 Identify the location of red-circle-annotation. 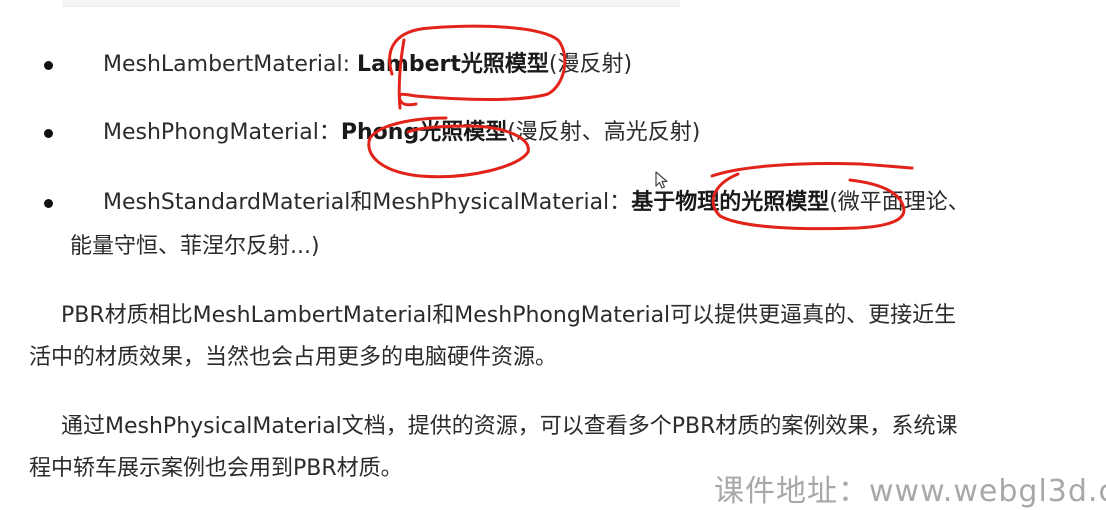
(812, 170).